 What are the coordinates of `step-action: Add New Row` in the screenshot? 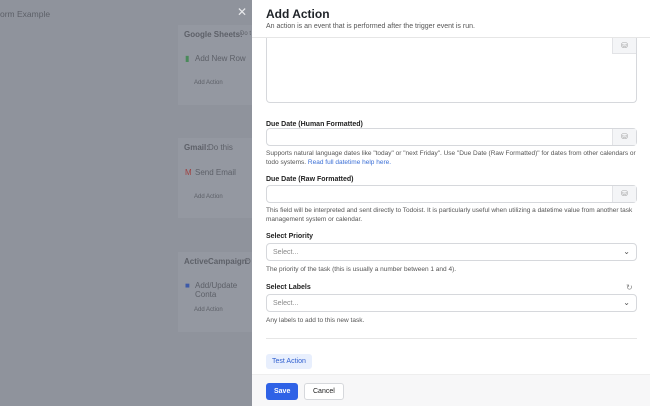 It's located at (220, 58).